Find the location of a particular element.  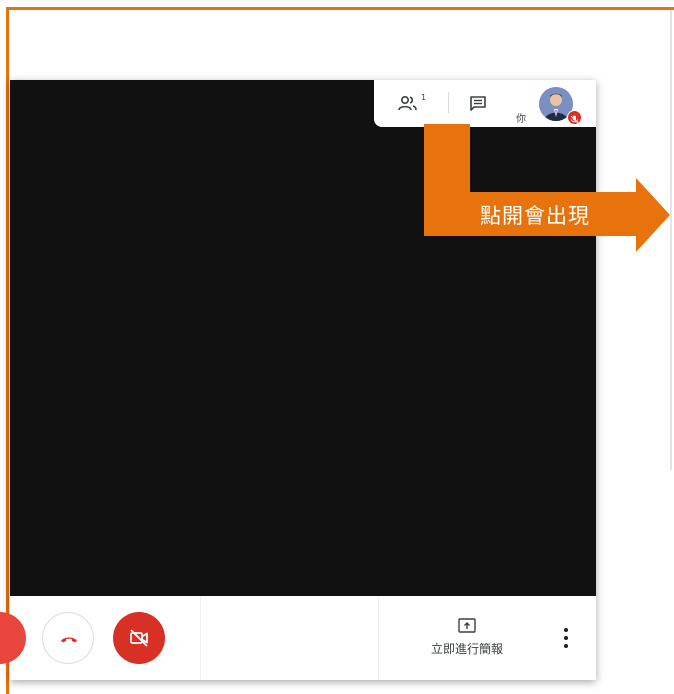

bottom-control-bar: 立即進行簡報 is located at coordinates (298, 638).